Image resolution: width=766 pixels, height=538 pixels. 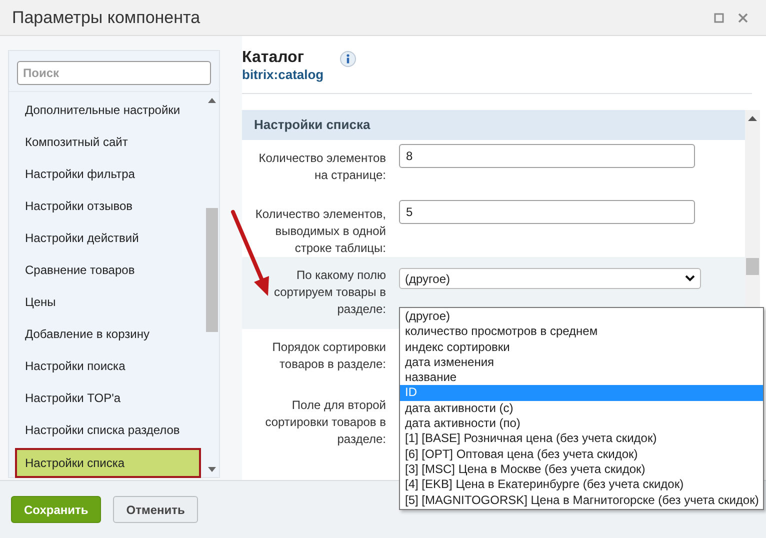 What do you see at coordinates (110, 270) in the screenshot?
I see `sidebar-item: Сравнение товаров` at bounding box center [110, 270].